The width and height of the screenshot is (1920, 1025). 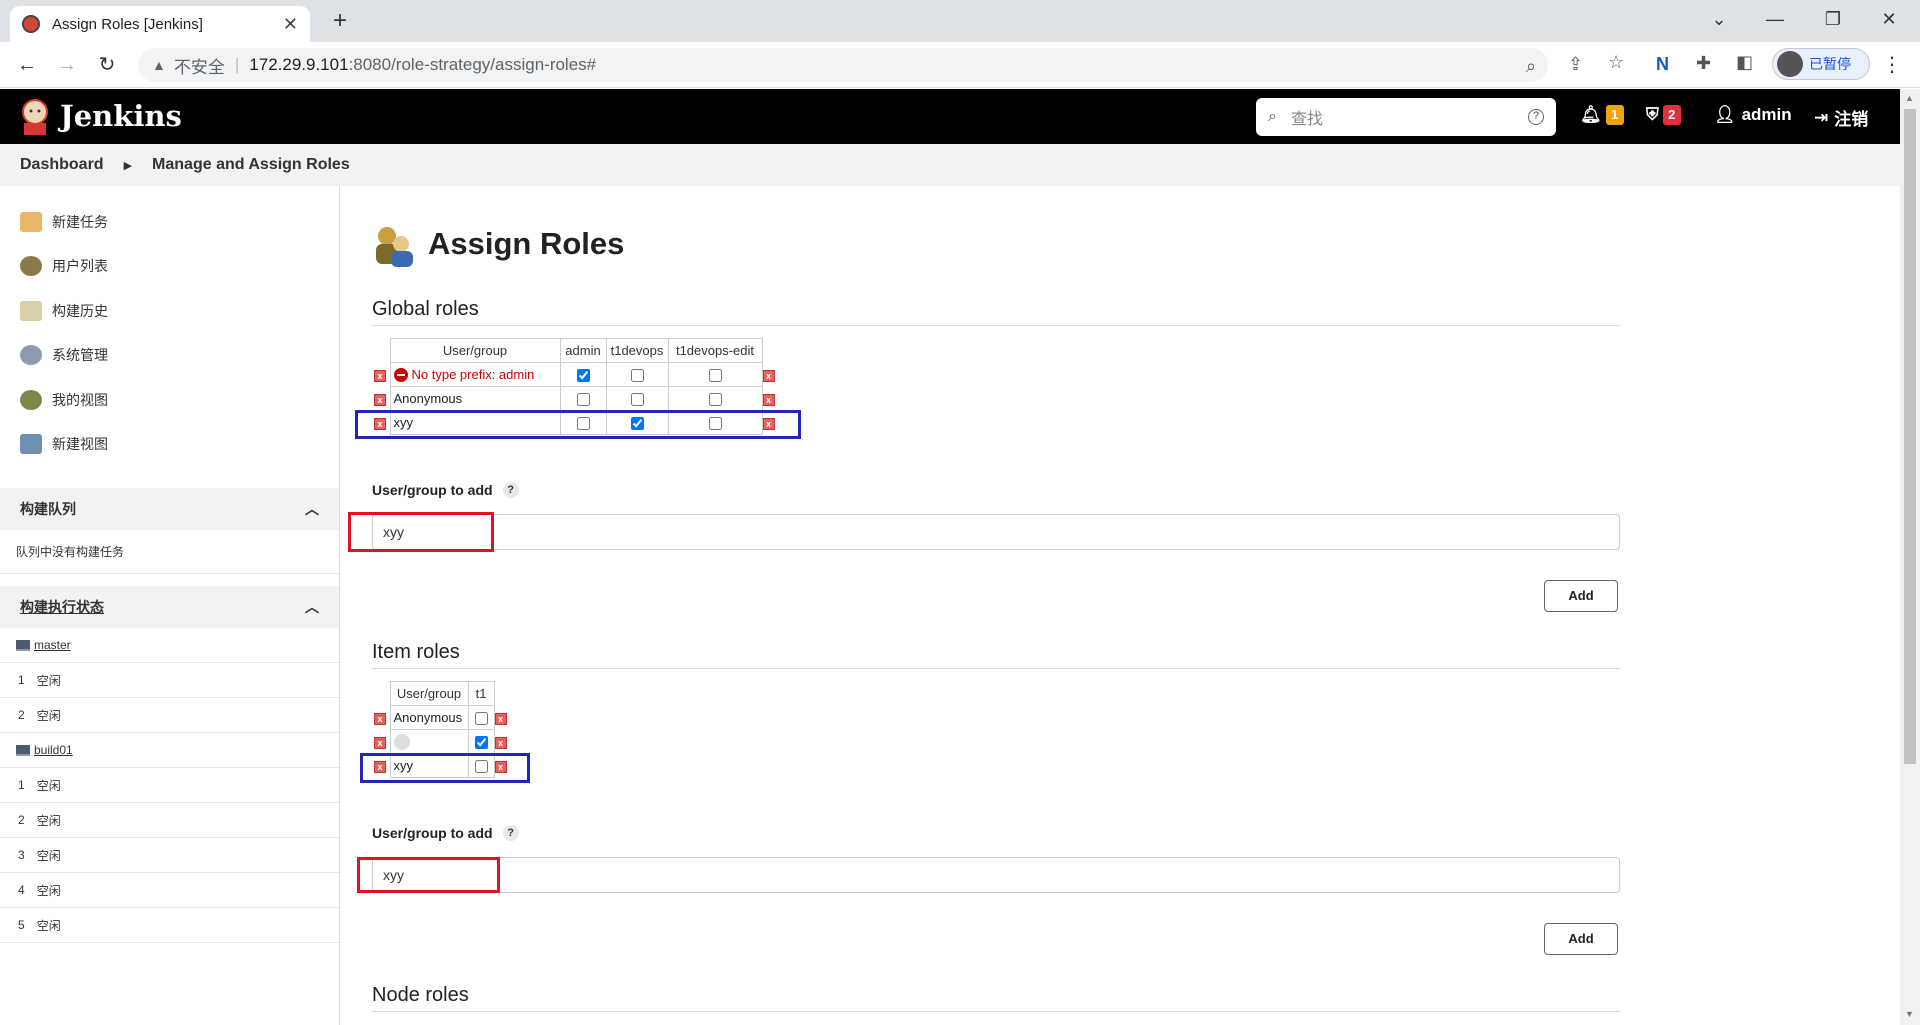 I want to click on user-link: 👤︎ admin, so click(x=1753, y=115).